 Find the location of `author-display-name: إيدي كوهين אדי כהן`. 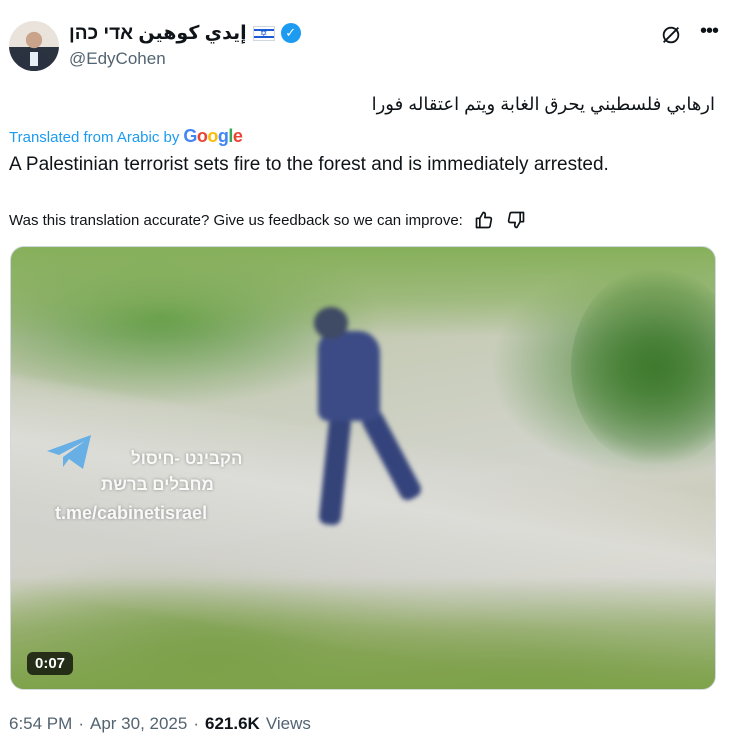

author-display-name: إيدي كوهين אדי כהן is located at coordinates (158, 33).